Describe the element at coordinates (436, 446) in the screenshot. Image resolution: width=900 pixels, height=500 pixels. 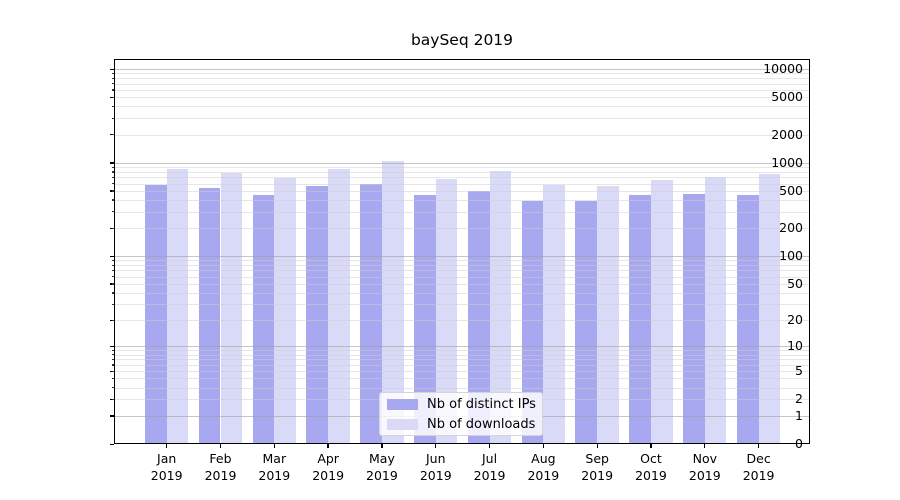
I see `x-tick-jun` at that location.